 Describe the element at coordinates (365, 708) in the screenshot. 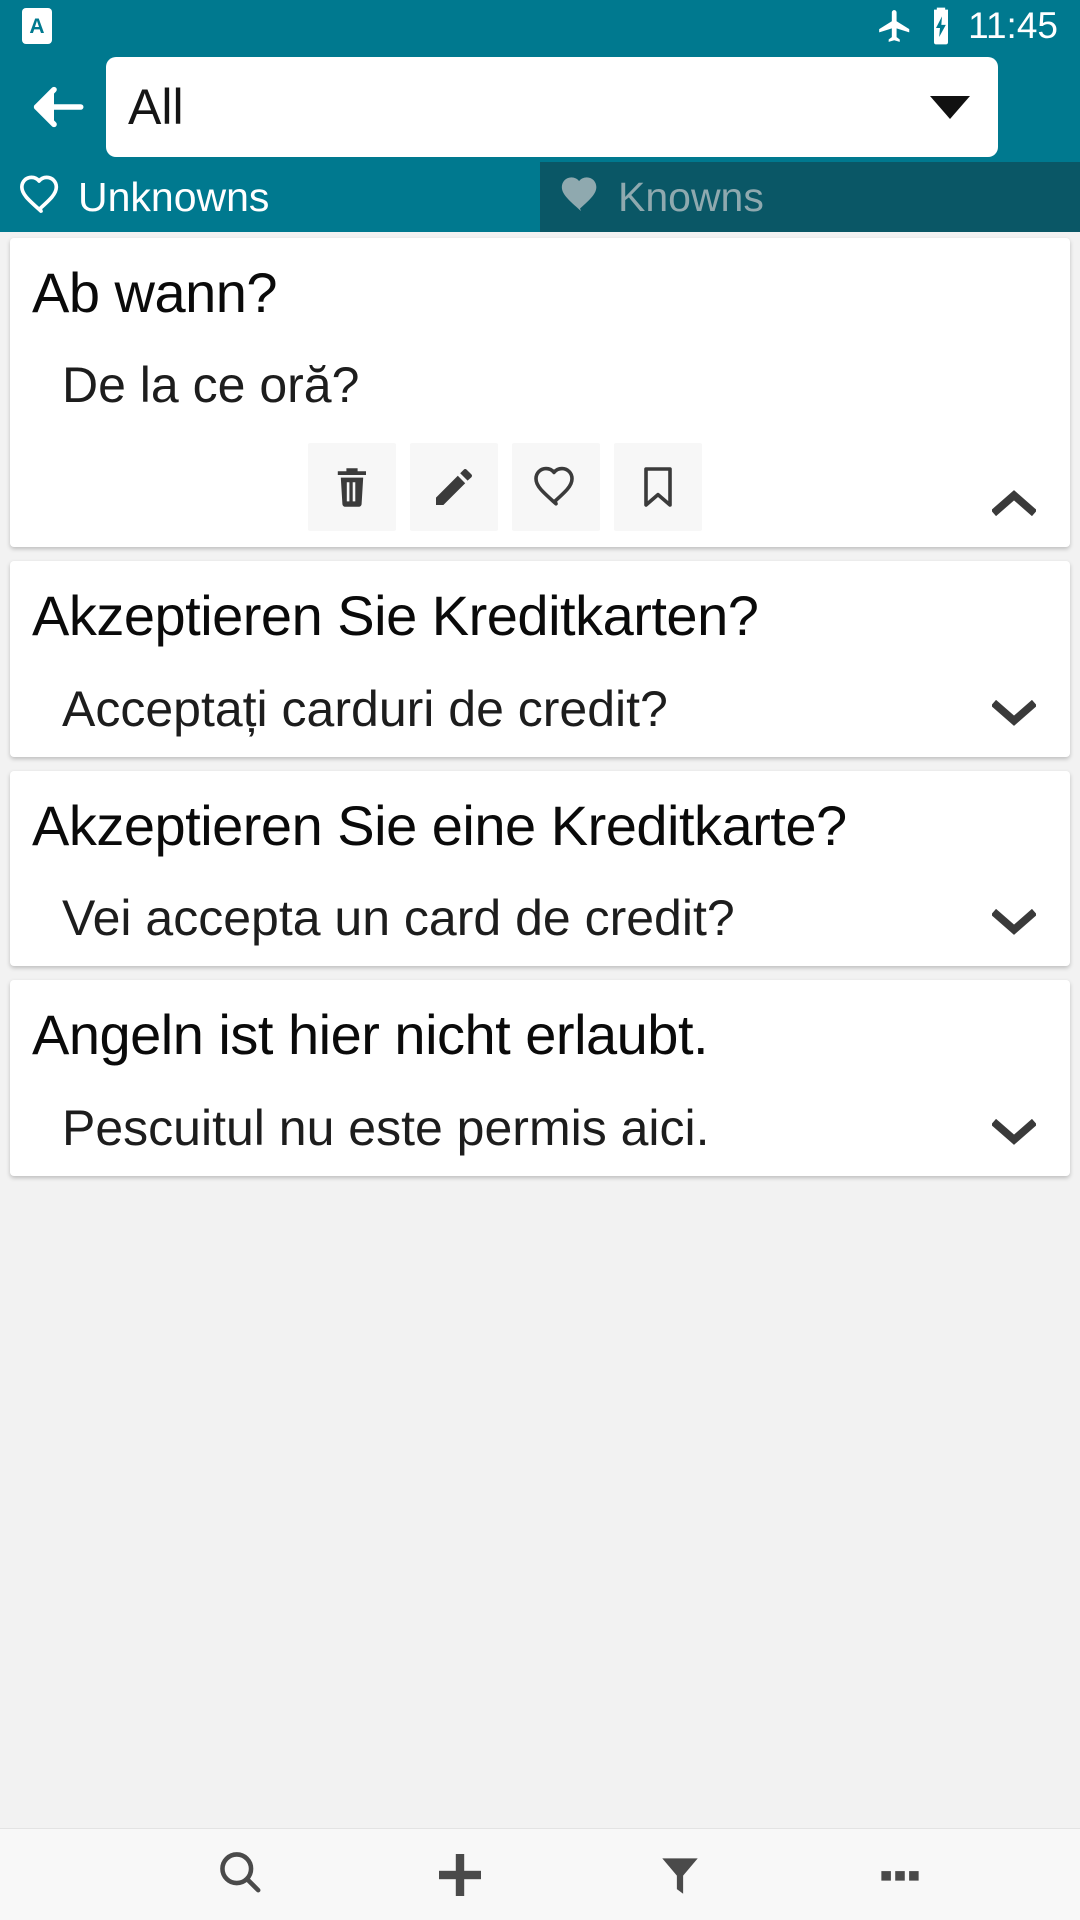

I see `phrase-translation: Acceptați carduri de credit?` at that location.